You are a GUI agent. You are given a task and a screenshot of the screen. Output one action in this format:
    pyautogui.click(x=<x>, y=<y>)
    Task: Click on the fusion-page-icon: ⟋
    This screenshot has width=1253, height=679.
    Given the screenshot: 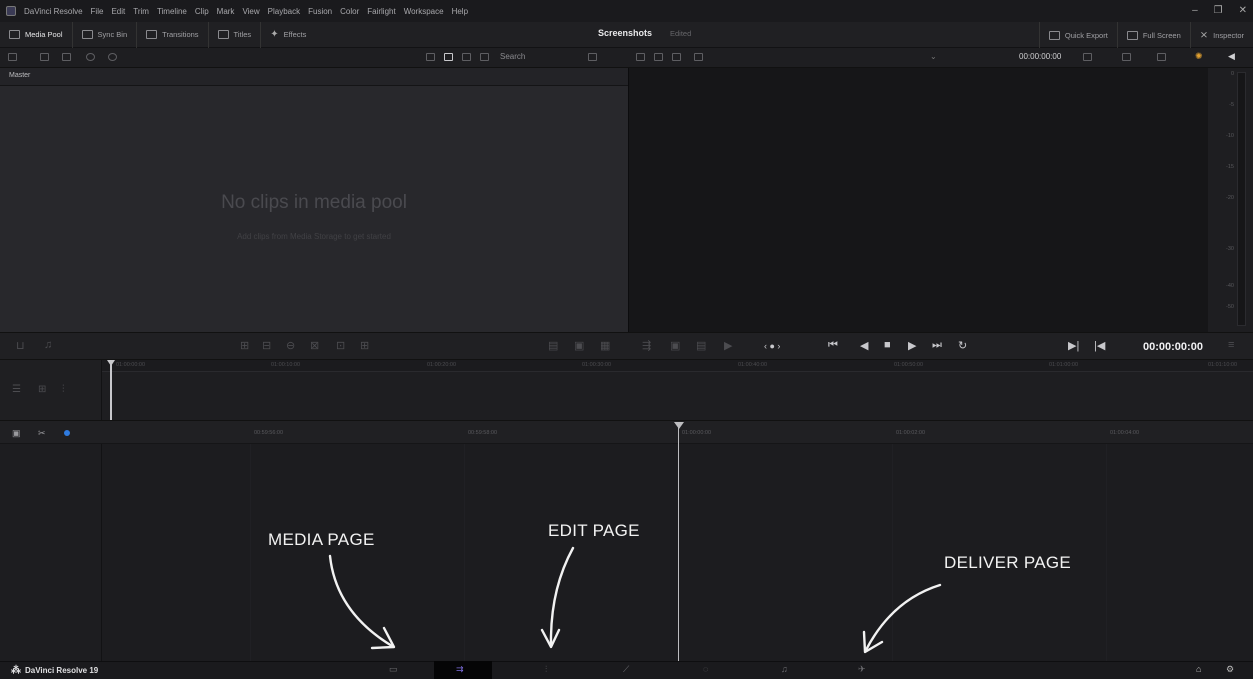 What is the action you would take?
    pyautogui.click(x=626, y=669)
    